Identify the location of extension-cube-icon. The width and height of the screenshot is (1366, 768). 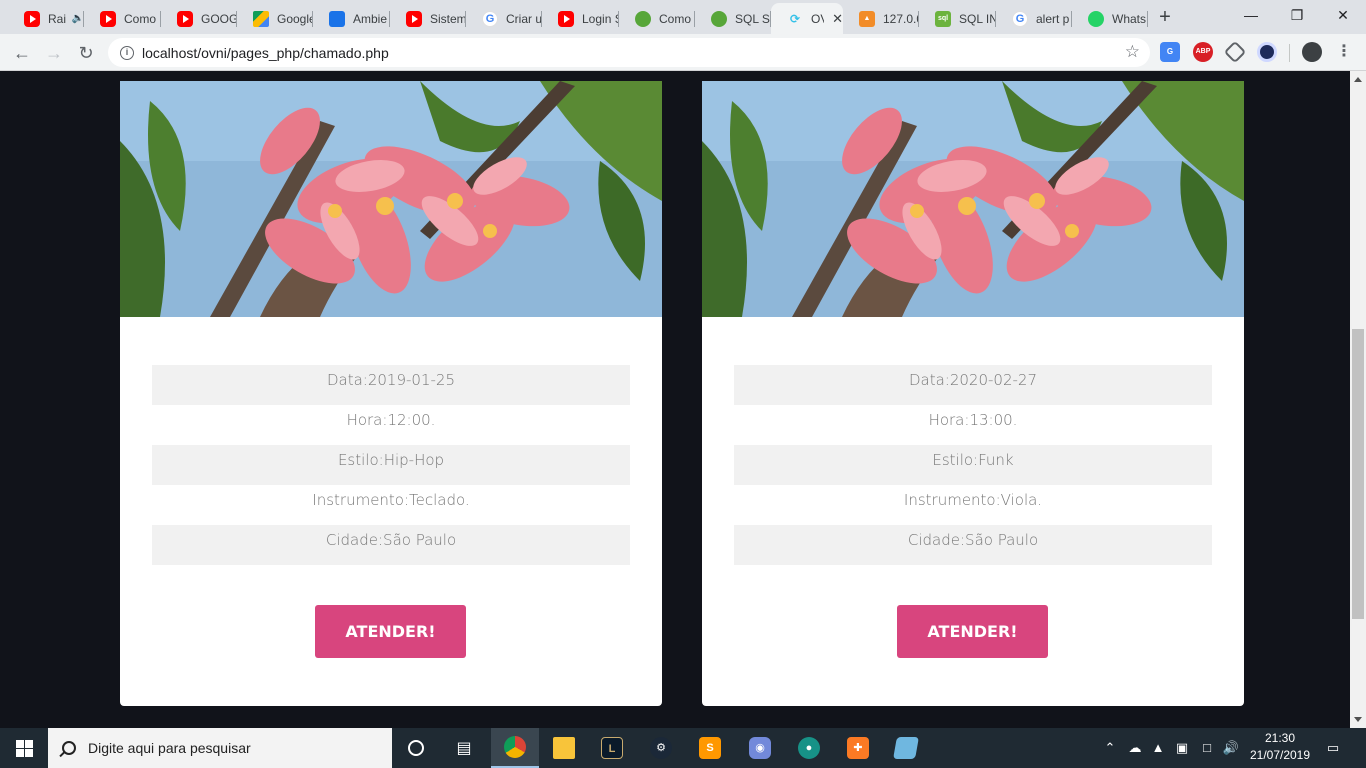
(1235, 52).